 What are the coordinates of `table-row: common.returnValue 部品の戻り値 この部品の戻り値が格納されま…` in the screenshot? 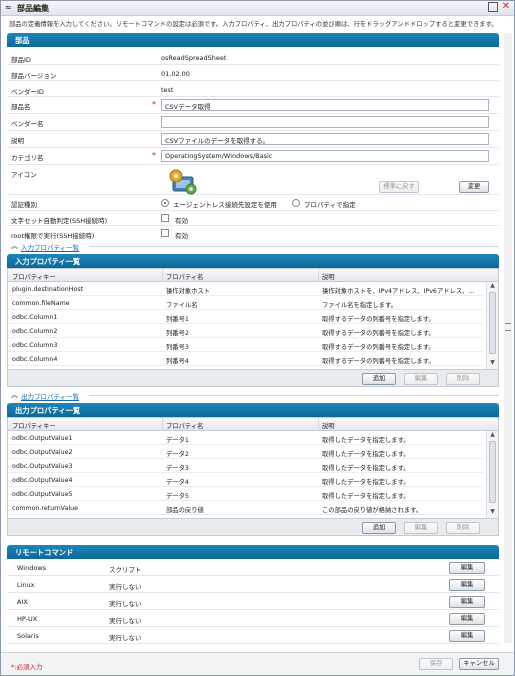 It's located at (246, 508).